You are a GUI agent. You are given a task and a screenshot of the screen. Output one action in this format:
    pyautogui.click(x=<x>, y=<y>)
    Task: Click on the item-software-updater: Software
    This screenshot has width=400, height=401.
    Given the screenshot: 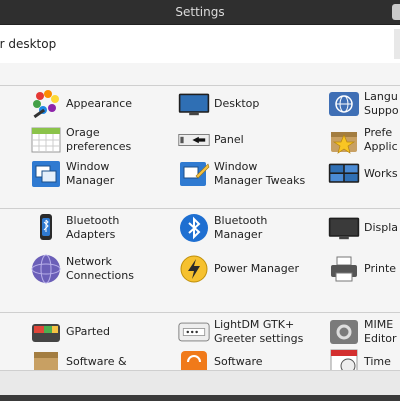 What is the action you would take?
    pyautogui.click(x=220, y=357)
    